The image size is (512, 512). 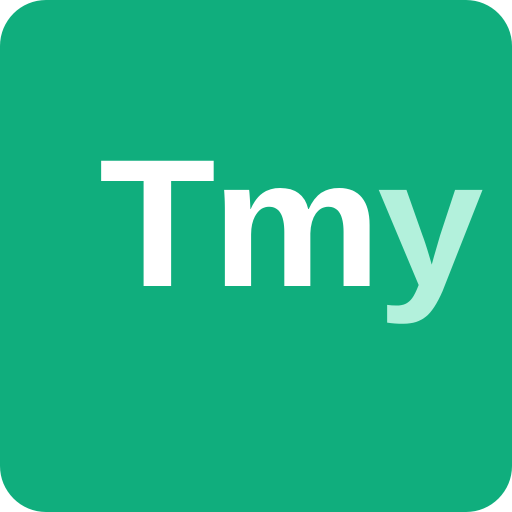 I want to click on logo-text-accent: y, so click(x=430, y=223).